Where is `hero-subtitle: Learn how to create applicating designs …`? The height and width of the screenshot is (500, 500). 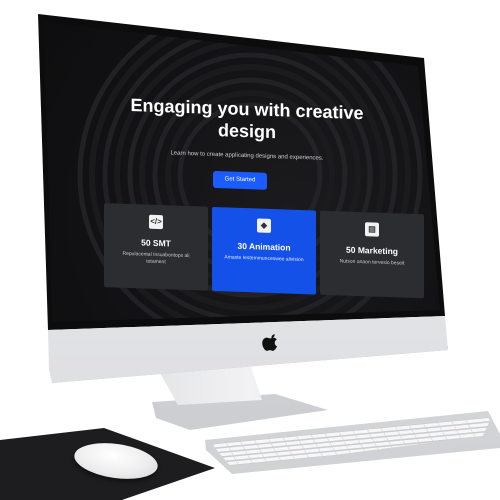
hero-subtitle: Learn how to create applicating designs … is located at coordinates (247, 156).